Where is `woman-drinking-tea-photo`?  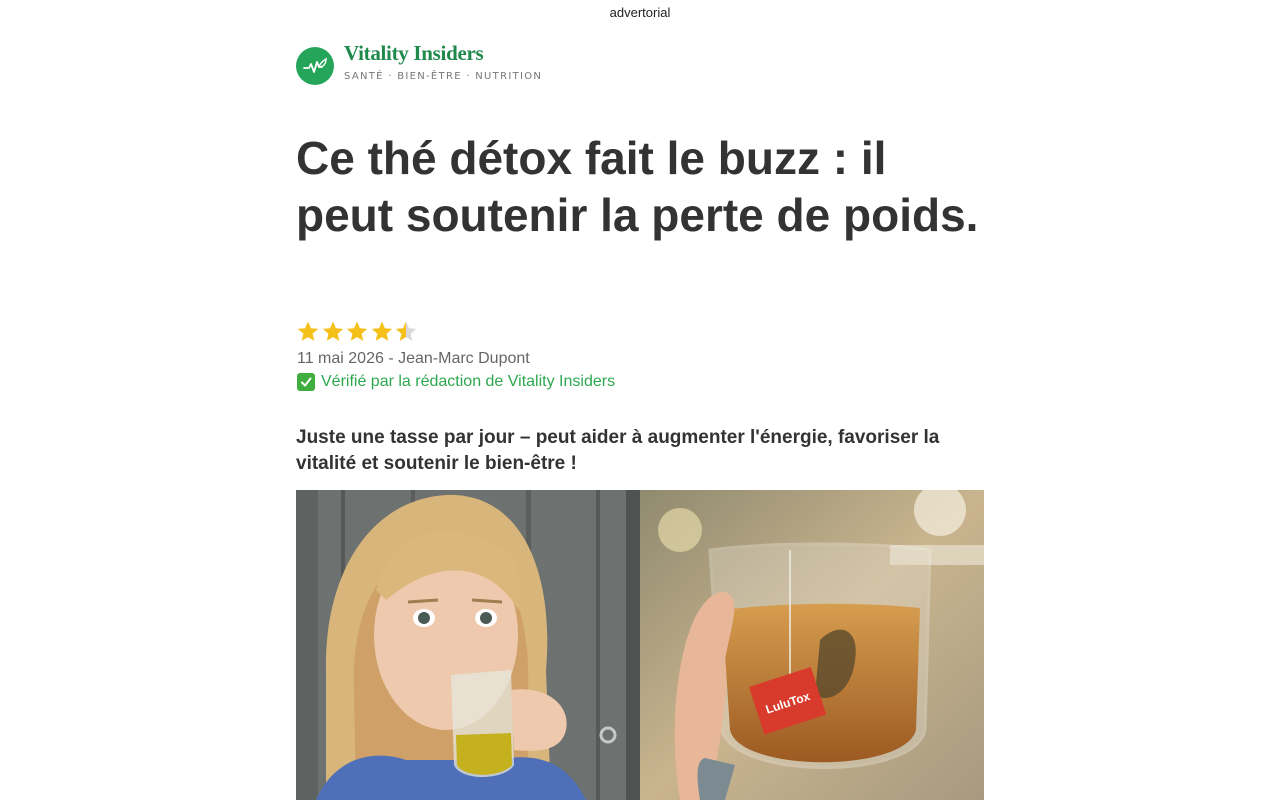
woman-drinking-tea-photo is located at coordinates (468, 645).